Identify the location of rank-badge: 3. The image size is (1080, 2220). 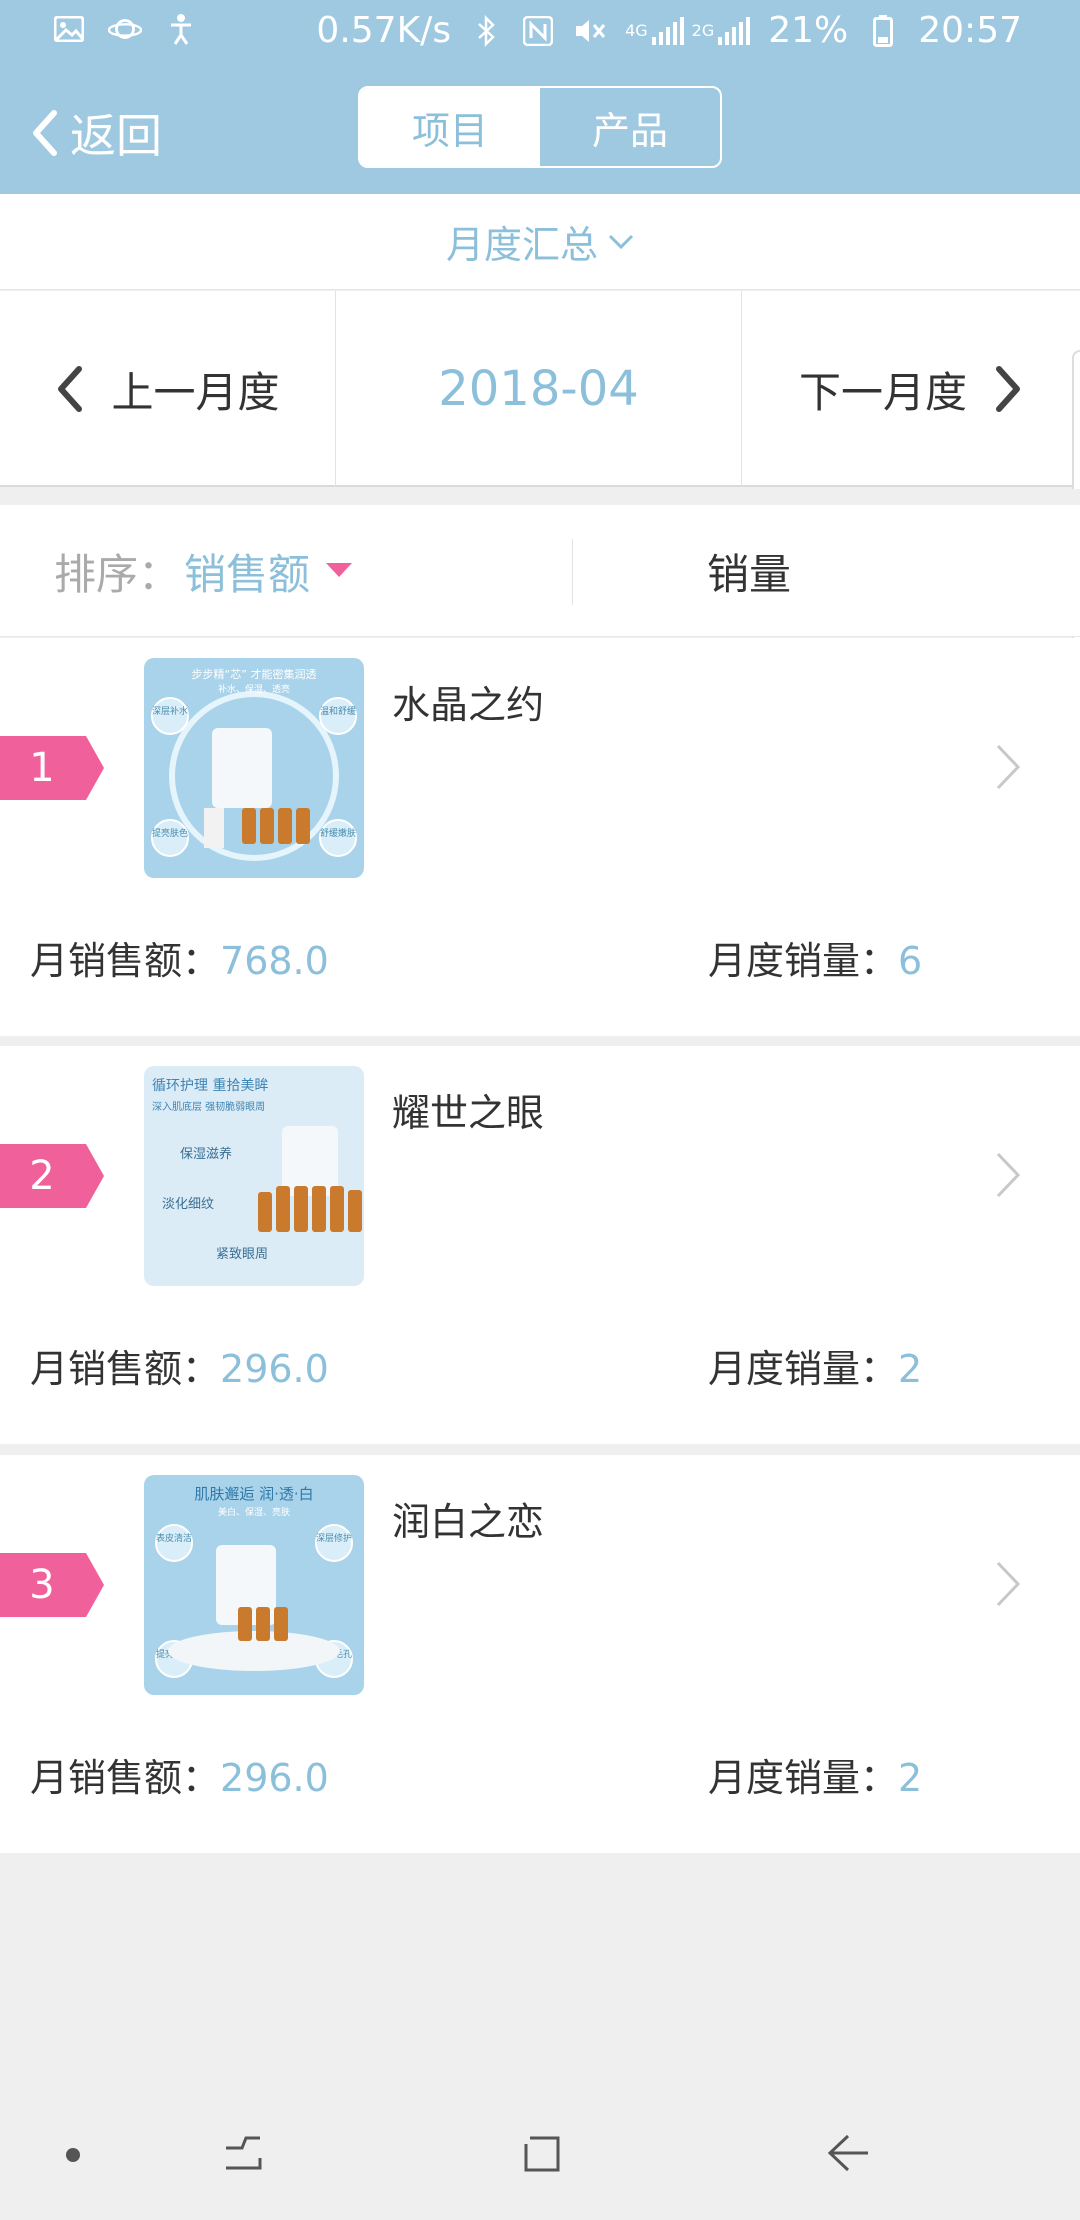
(52, 1585).